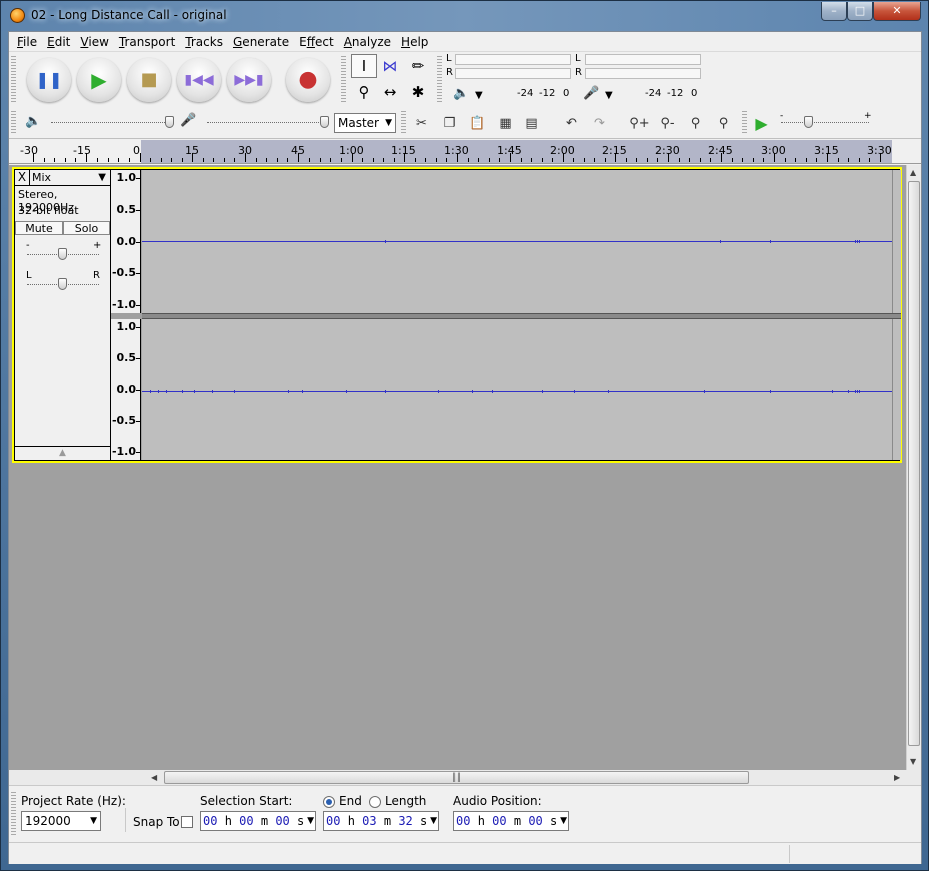 The image size is (929, 871). Describe the element at coordinates (62, 453) in the screenshot. I see `track-collapse-button: ▲` at that location.